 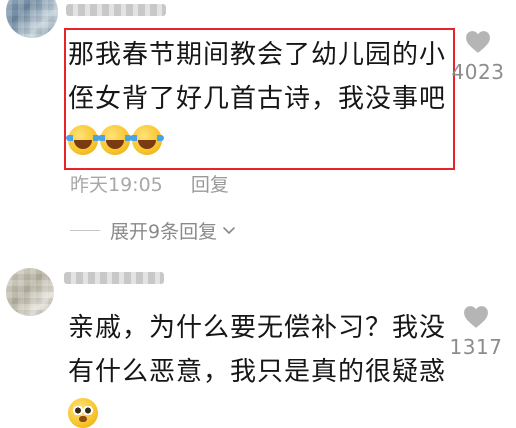 I want to click on comment-body: 亲戚，为什么要无偿补习？我没有什么恶意，我只是真的很疑惑, so click(x=257, y=350).